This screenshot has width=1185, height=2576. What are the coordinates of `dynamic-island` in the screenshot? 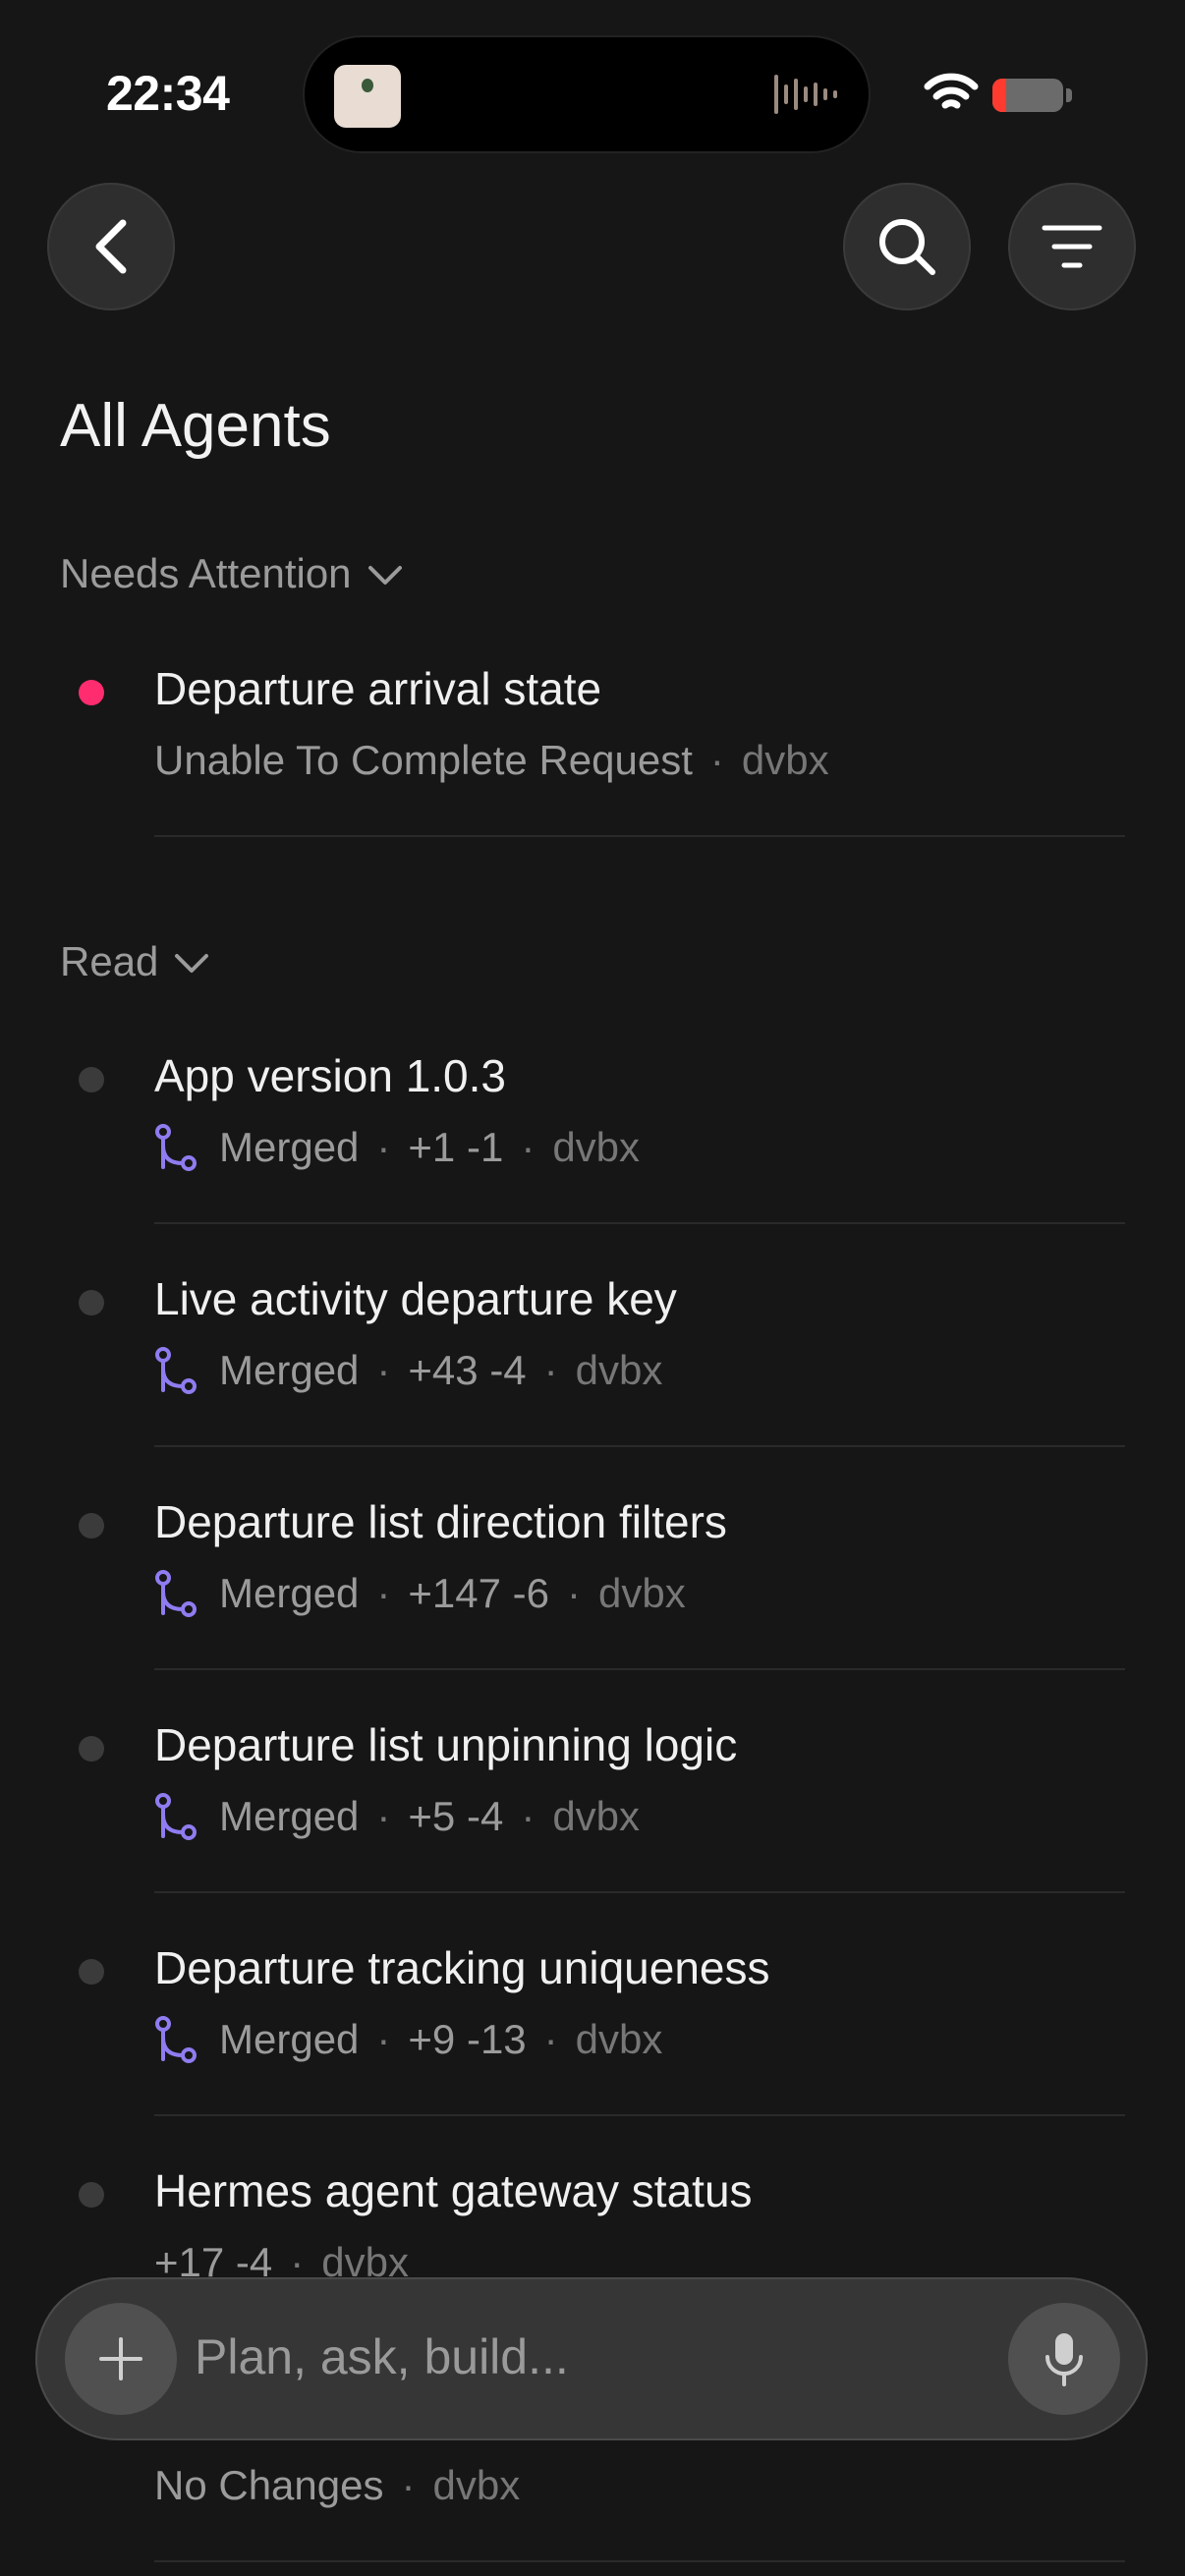 It's located at (587, 94).